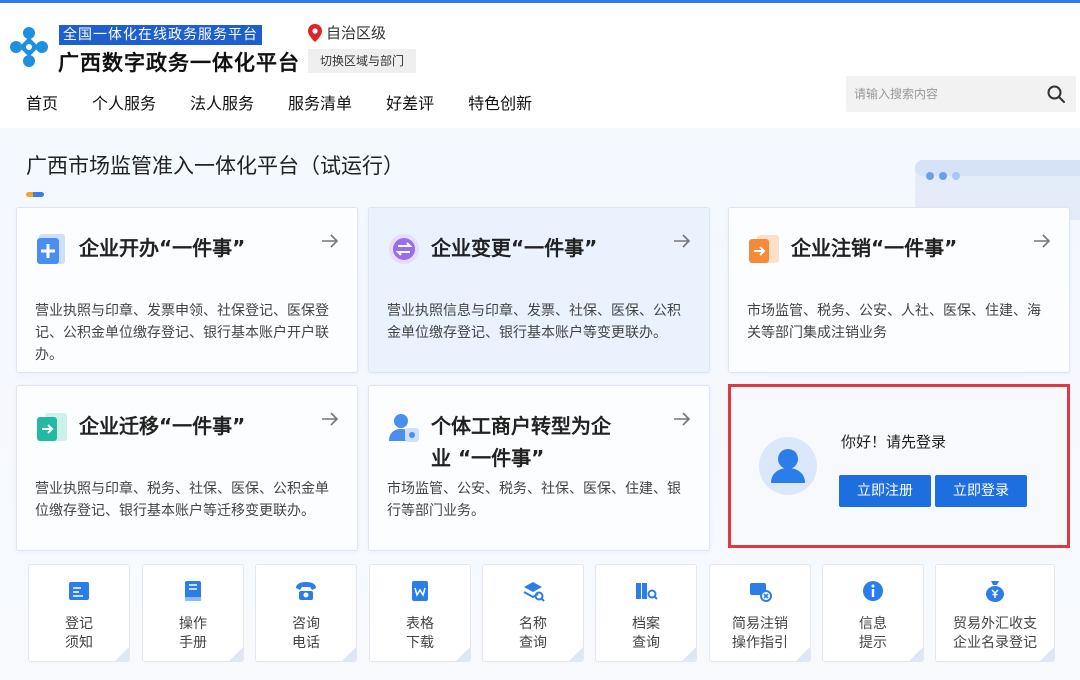 This screenshot has height=680, width=1080. I want to click on tool-label: 下载, so click(420, 643).